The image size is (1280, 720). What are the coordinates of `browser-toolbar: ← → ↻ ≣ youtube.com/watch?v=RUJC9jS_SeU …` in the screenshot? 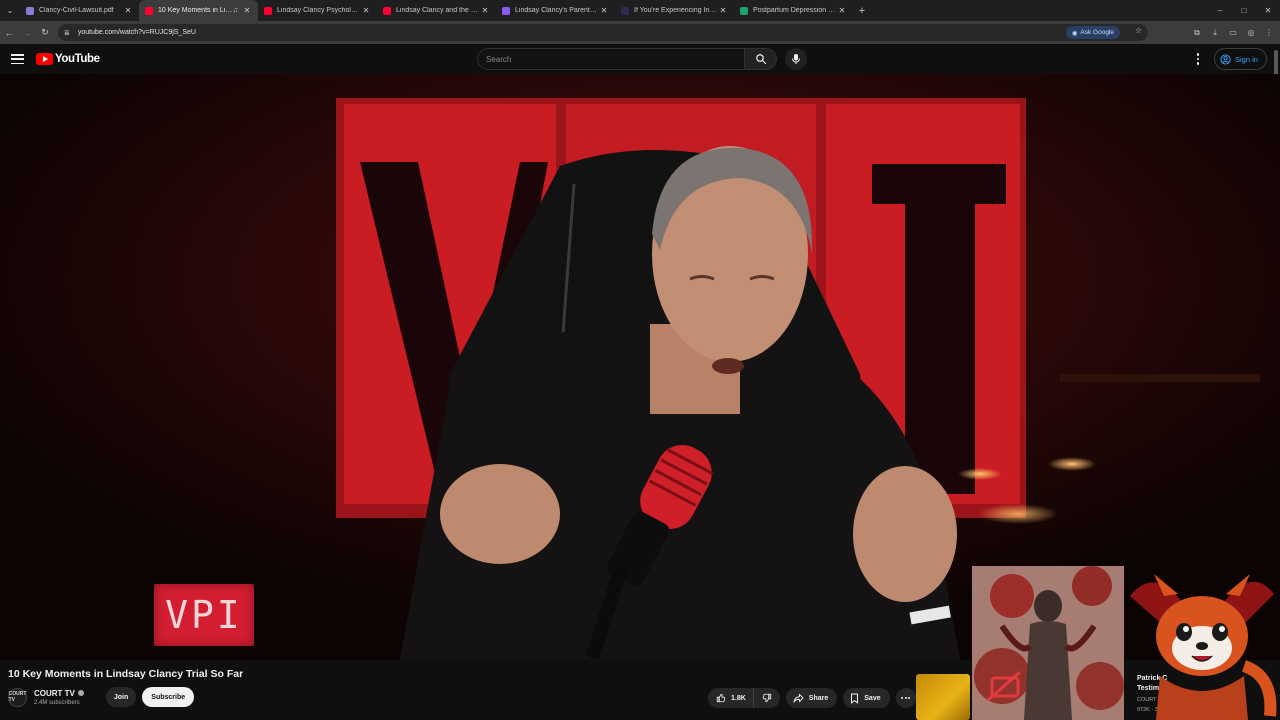 It's located at (640, 32).